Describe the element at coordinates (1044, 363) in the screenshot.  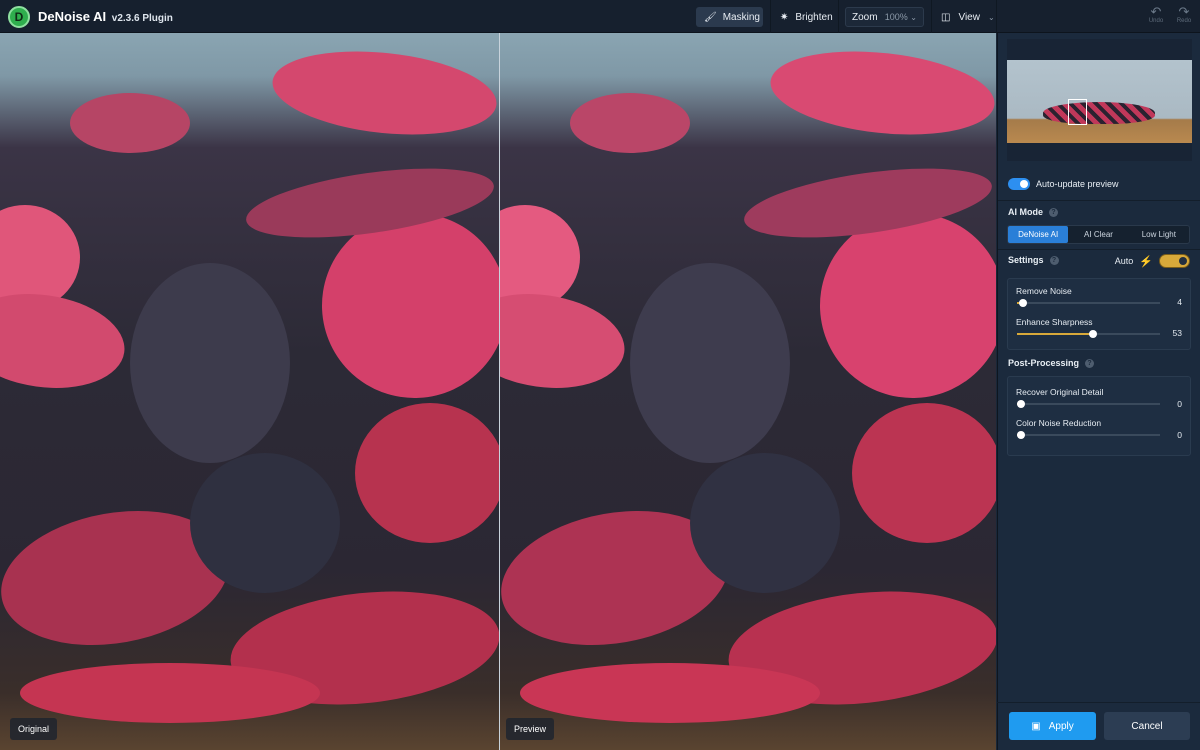
I see `post-processing-title: Post-Processing` at that location.